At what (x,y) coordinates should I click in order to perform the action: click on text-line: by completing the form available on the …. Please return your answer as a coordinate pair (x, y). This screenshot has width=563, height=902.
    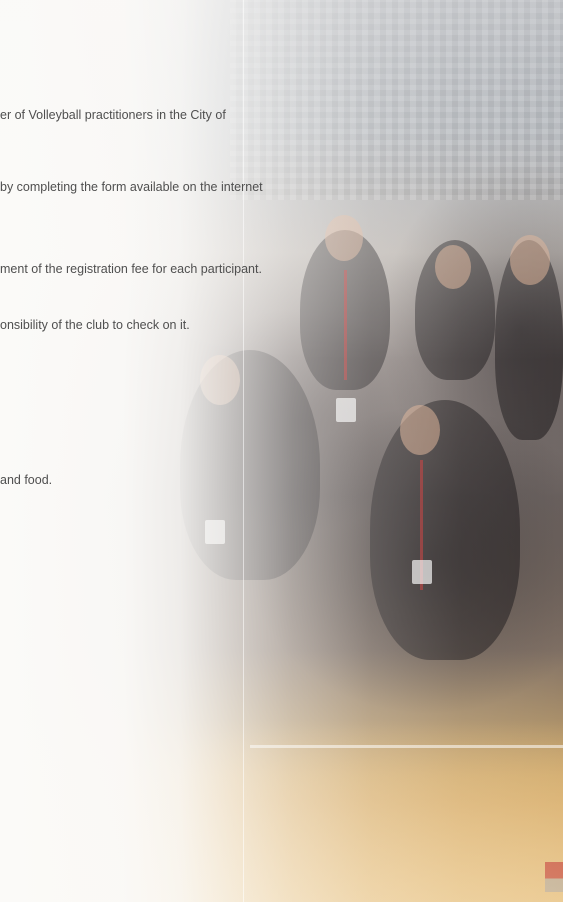
    Looking at the image, I should click on (131, 187).